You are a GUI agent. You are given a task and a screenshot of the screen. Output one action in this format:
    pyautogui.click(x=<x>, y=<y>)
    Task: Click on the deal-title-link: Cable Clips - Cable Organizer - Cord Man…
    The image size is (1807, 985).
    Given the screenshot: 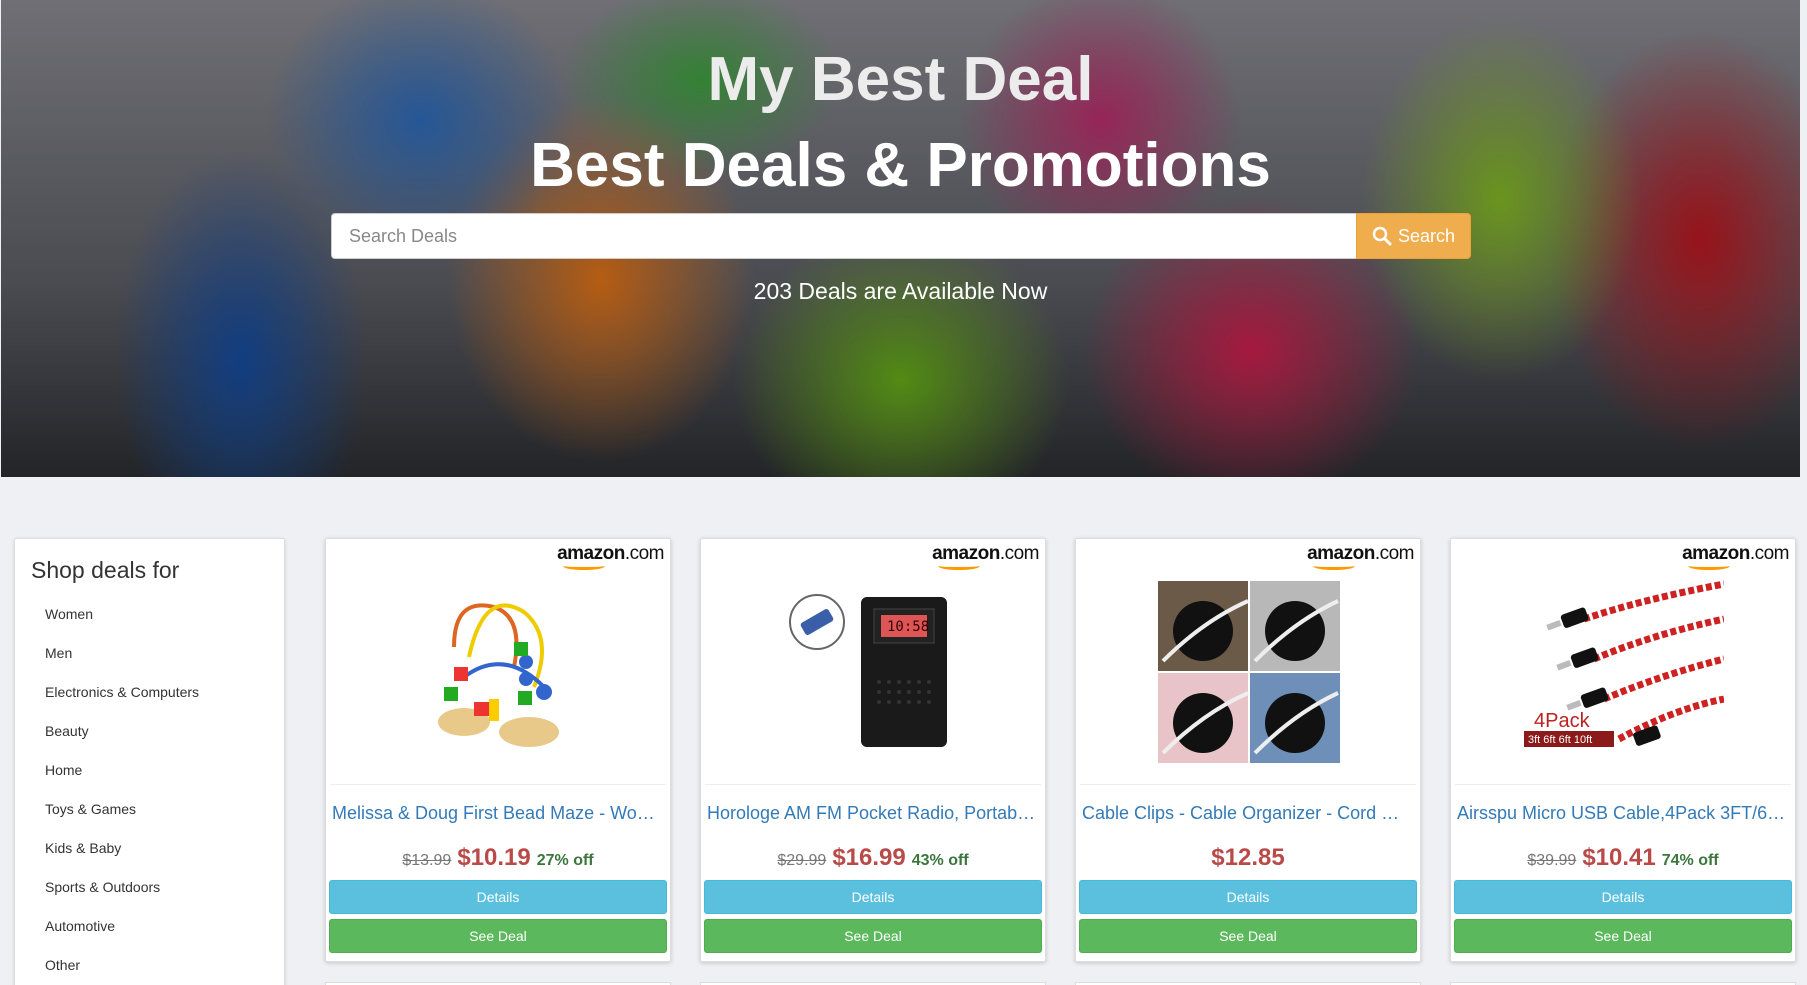 What is the action you would take?
    pyautogui.click(x=1248, y=813)
    